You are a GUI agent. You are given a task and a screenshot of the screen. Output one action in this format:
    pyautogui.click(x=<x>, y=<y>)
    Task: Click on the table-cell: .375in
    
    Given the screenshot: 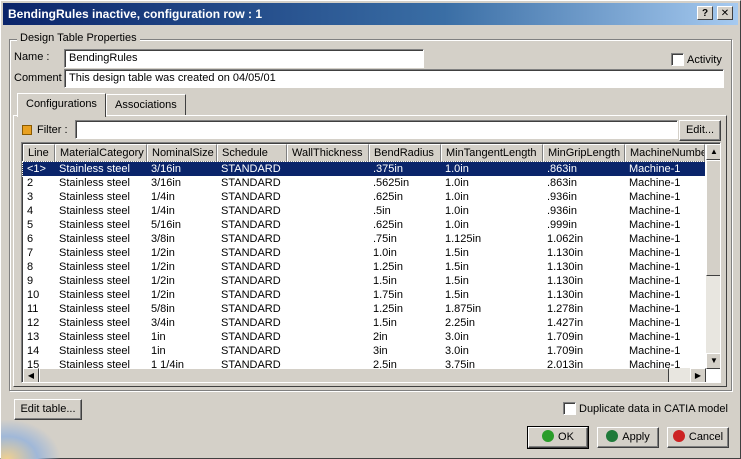 What is the action you would take?
    pyautogui.click(x=405, y=169)
    